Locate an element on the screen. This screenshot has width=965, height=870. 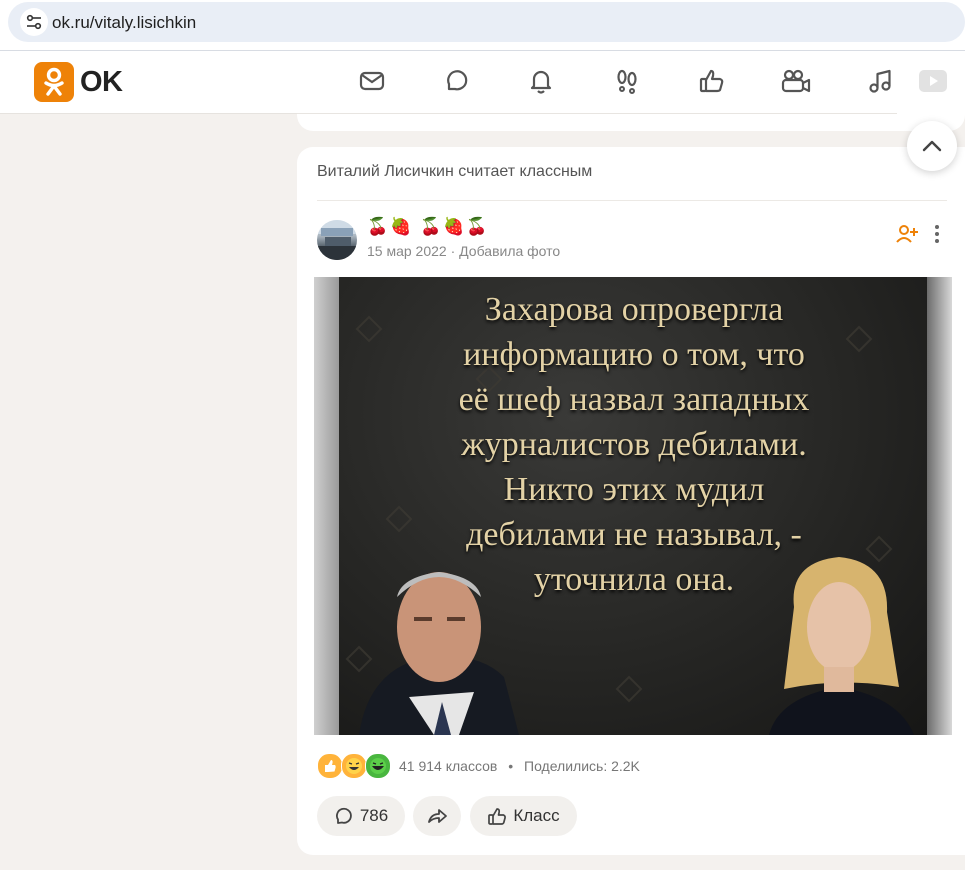
messages-icon is located at coordinates (372, 81).